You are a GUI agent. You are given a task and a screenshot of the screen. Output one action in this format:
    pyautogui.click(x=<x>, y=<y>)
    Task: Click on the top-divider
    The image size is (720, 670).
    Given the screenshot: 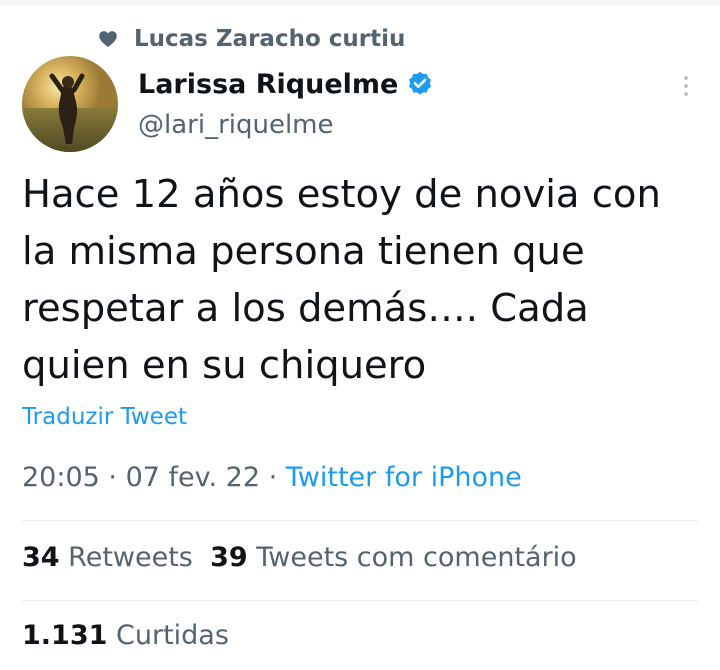 What is the action you would take?
    pyautogui.click(x=360, y=2)
    